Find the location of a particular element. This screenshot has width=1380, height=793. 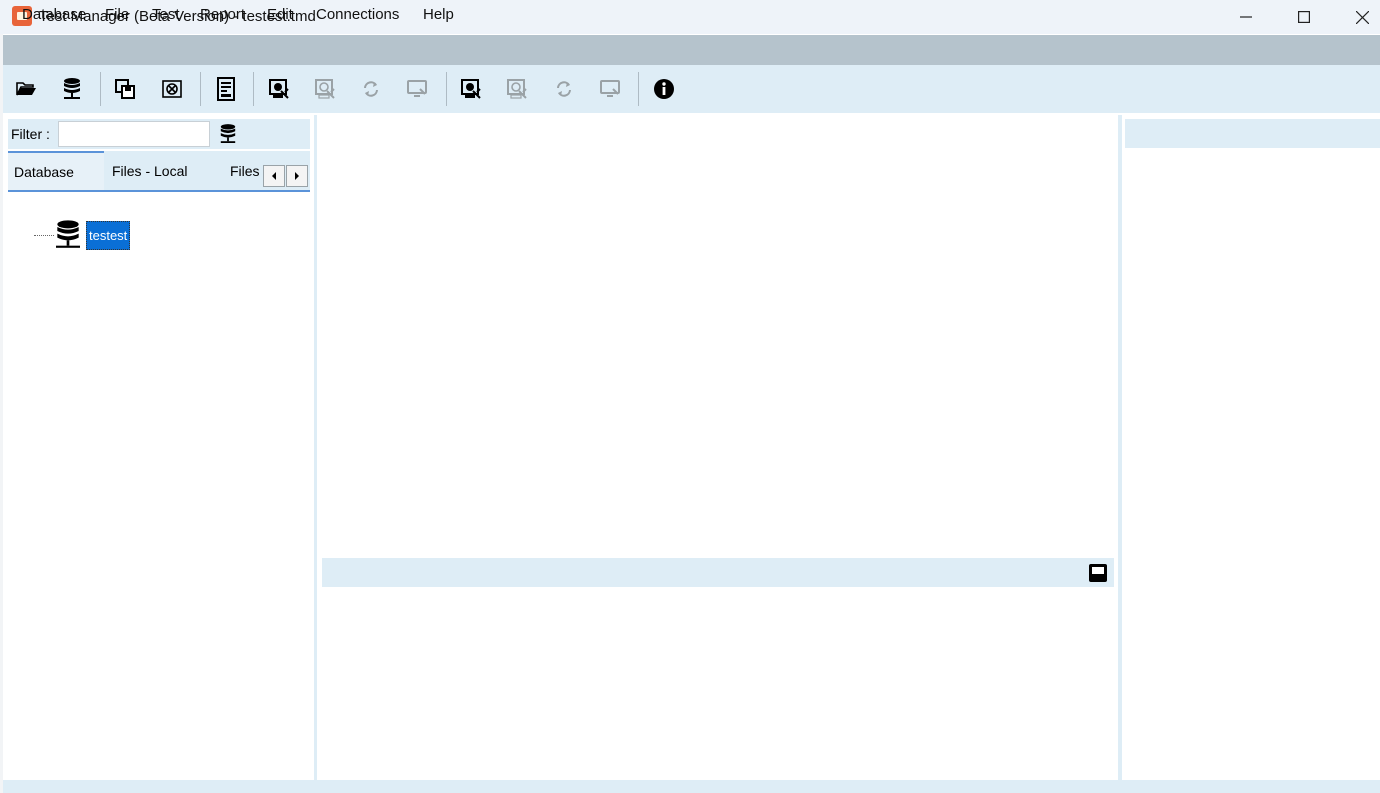

tab-label: Files is located at coordinates (245, 170).